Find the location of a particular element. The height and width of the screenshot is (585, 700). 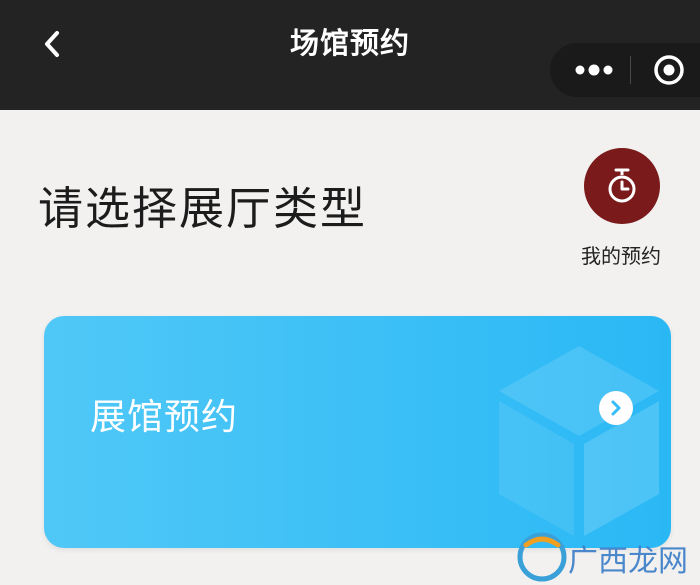

target-close-icon is located at coordinates (669, 70).